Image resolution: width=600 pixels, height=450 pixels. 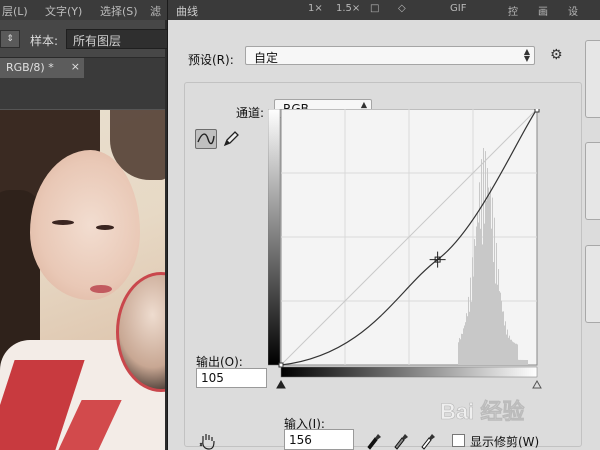 I want to click on tool-option-arrows: ⇕, so click(x=10, y=39).